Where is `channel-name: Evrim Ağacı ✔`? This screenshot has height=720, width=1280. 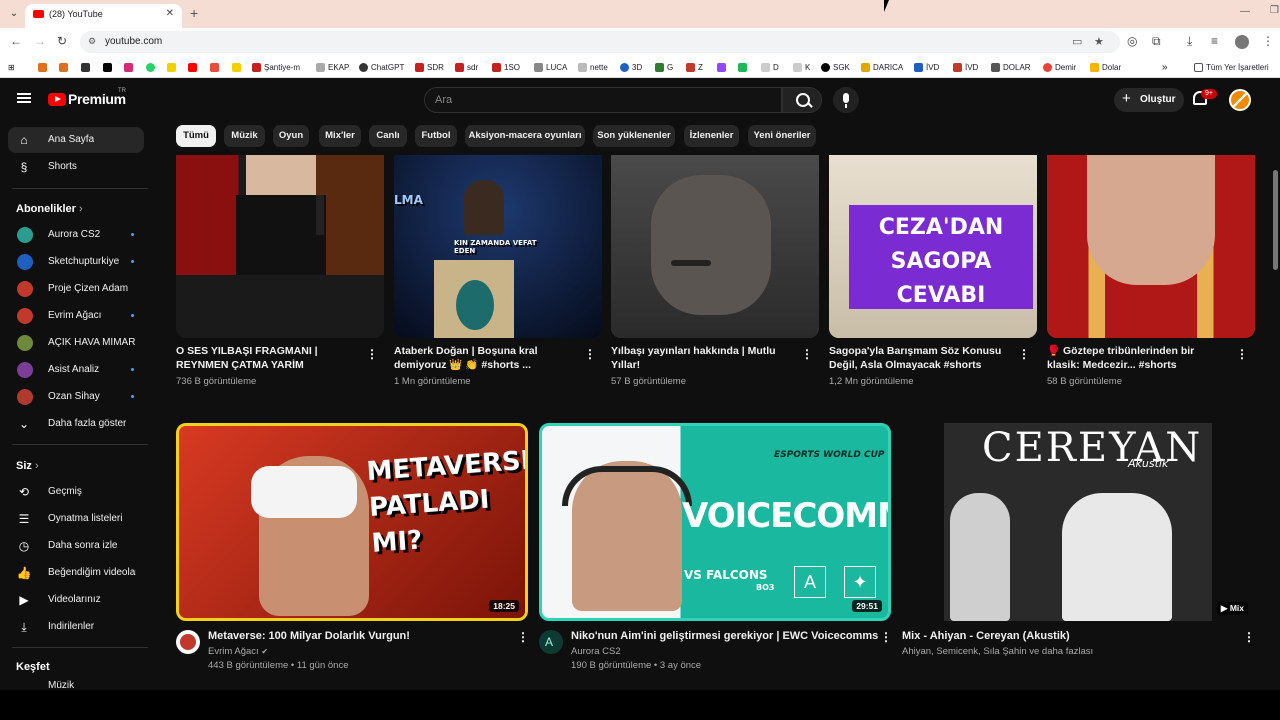
channel-name: Evrim Ağacı ✔ is located at coordinates (238, 651).